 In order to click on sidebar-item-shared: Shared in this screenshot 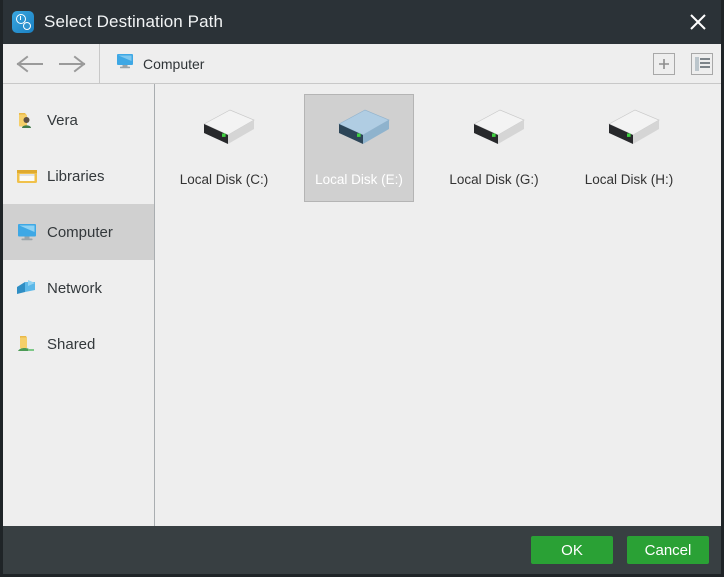, I will do `click(78, 344)`.